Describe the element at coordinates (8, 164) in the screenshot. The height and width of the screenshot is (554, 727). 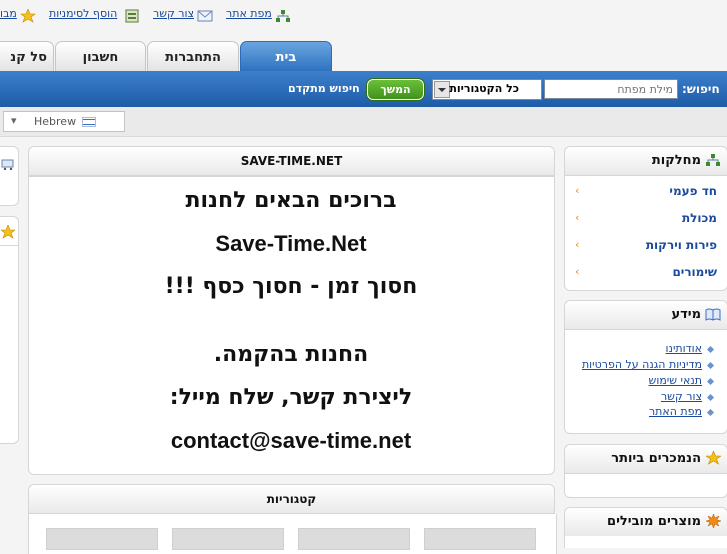
I see `cart-icon` at that location.